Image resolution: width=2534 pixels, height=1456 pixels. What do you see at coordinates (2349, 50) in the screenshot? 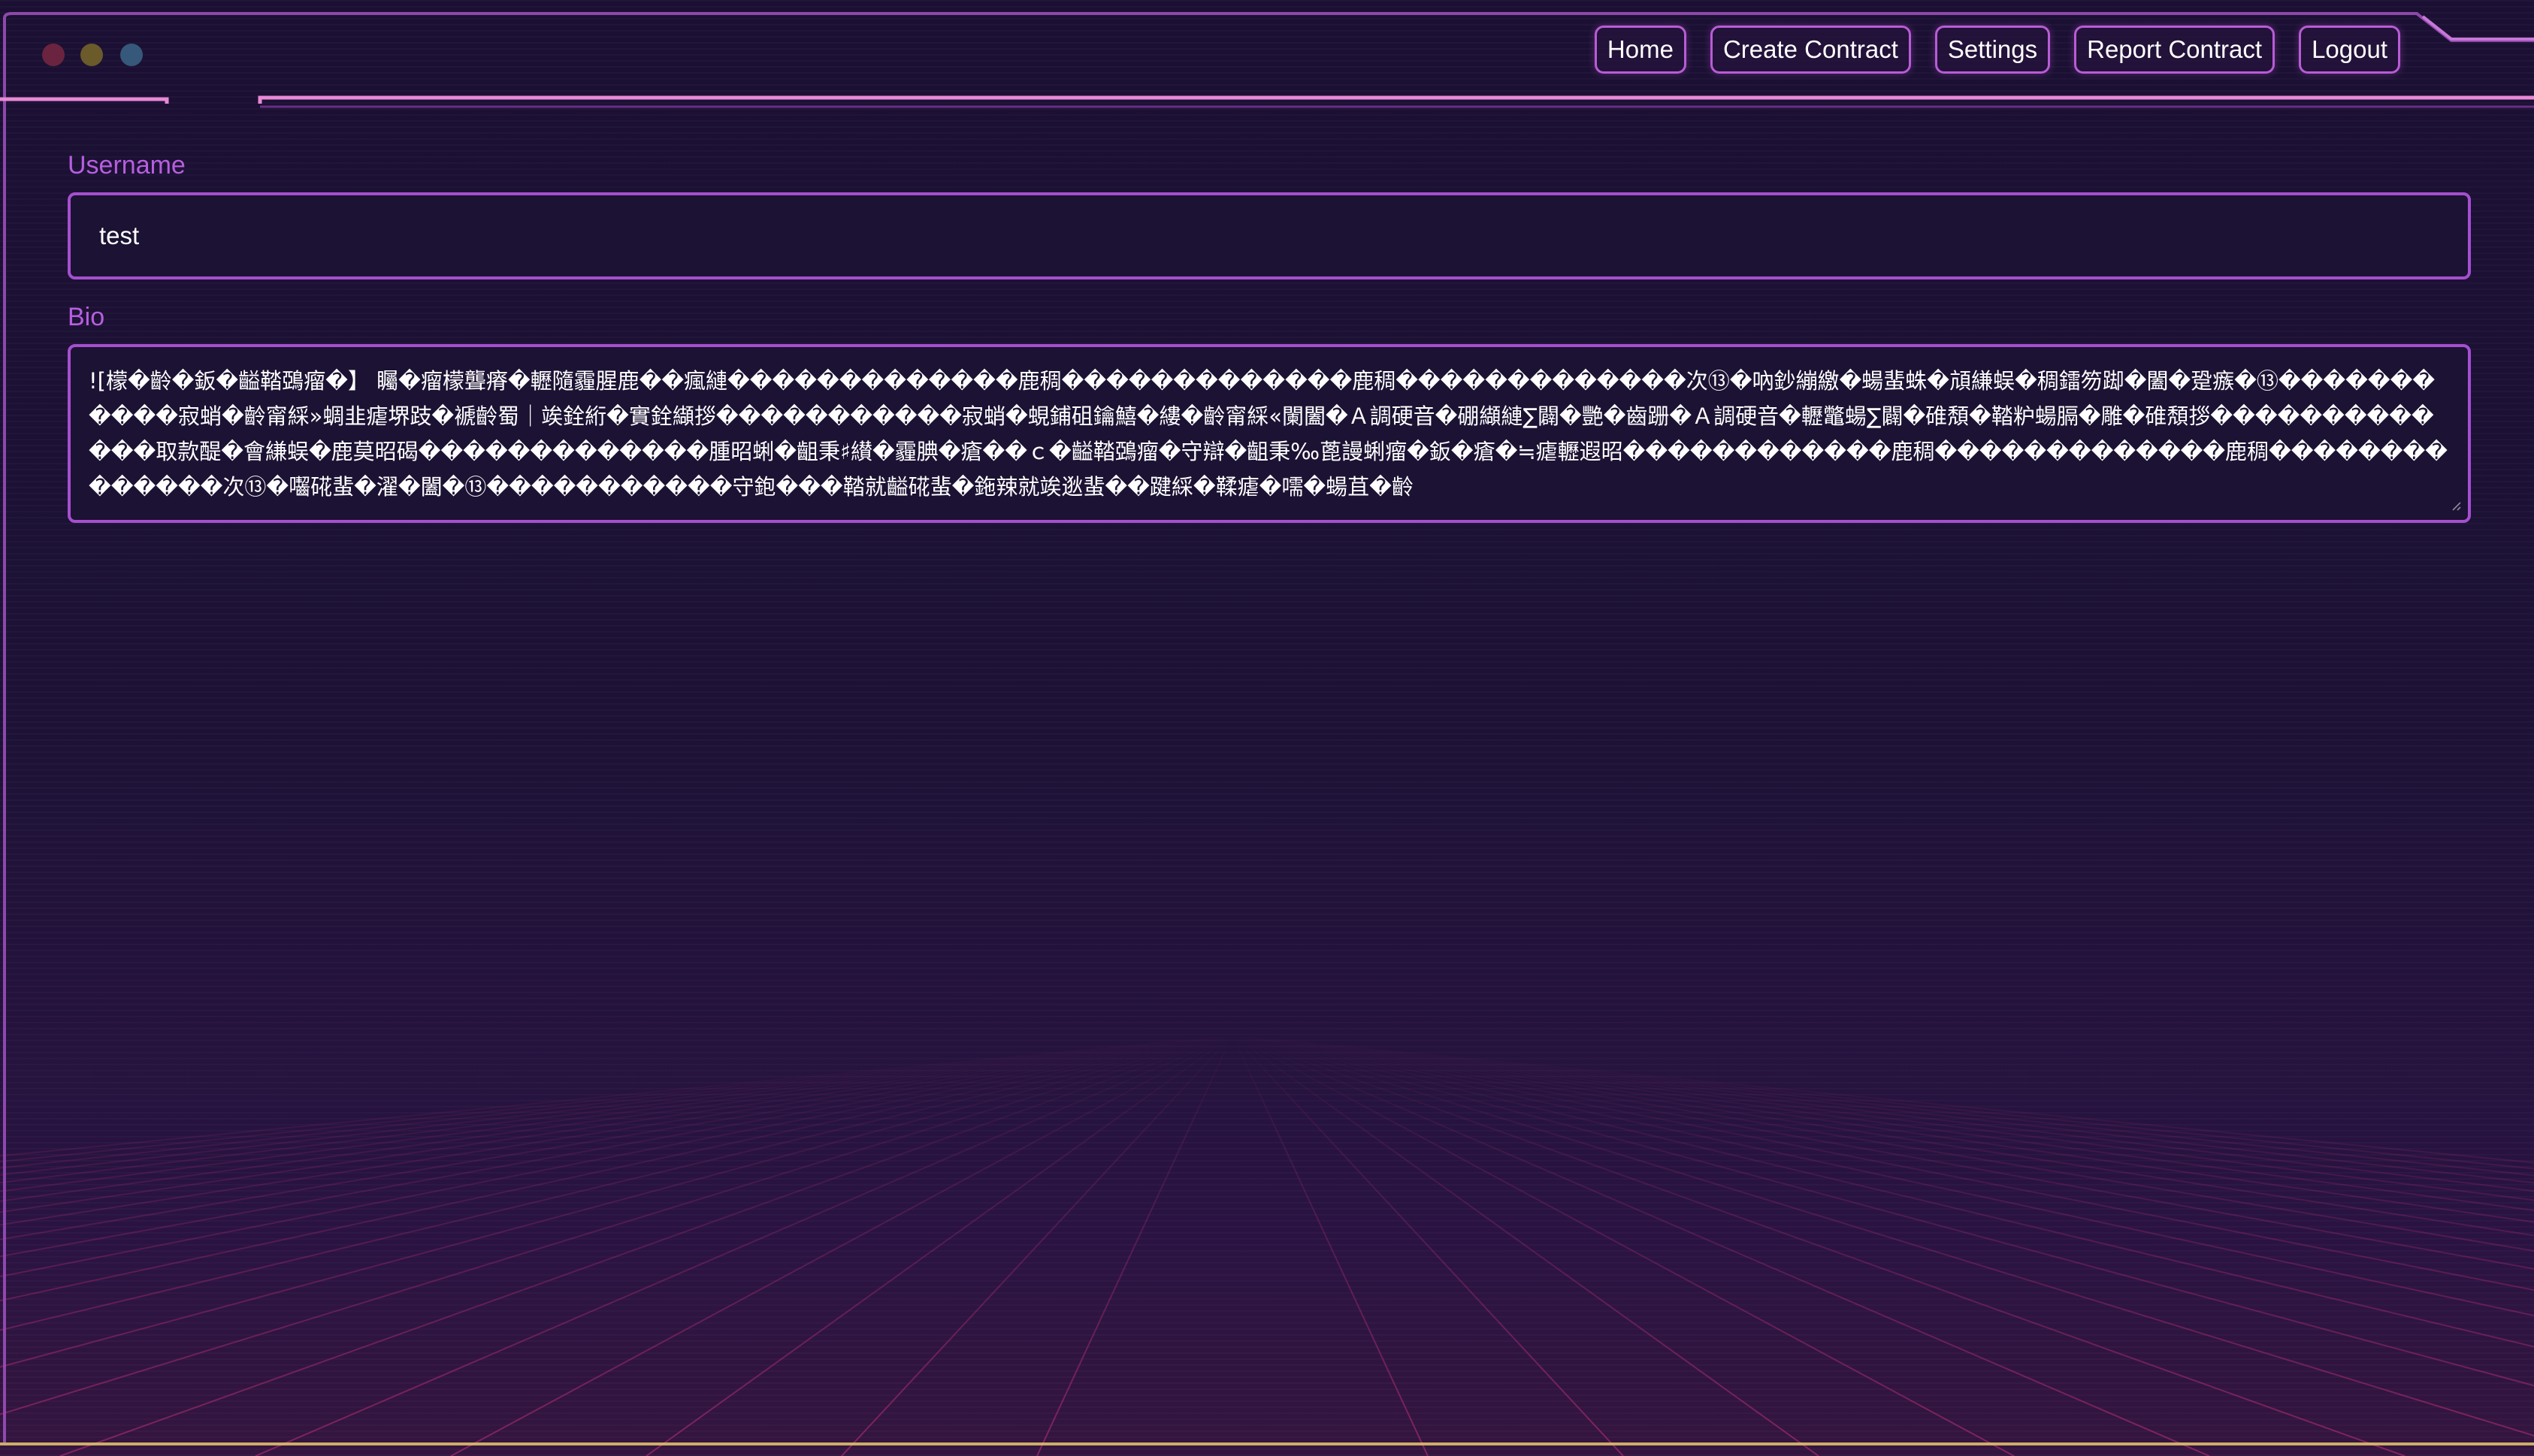
I see `nav-logout-button: Logout` at bounding box center [2349, 50].